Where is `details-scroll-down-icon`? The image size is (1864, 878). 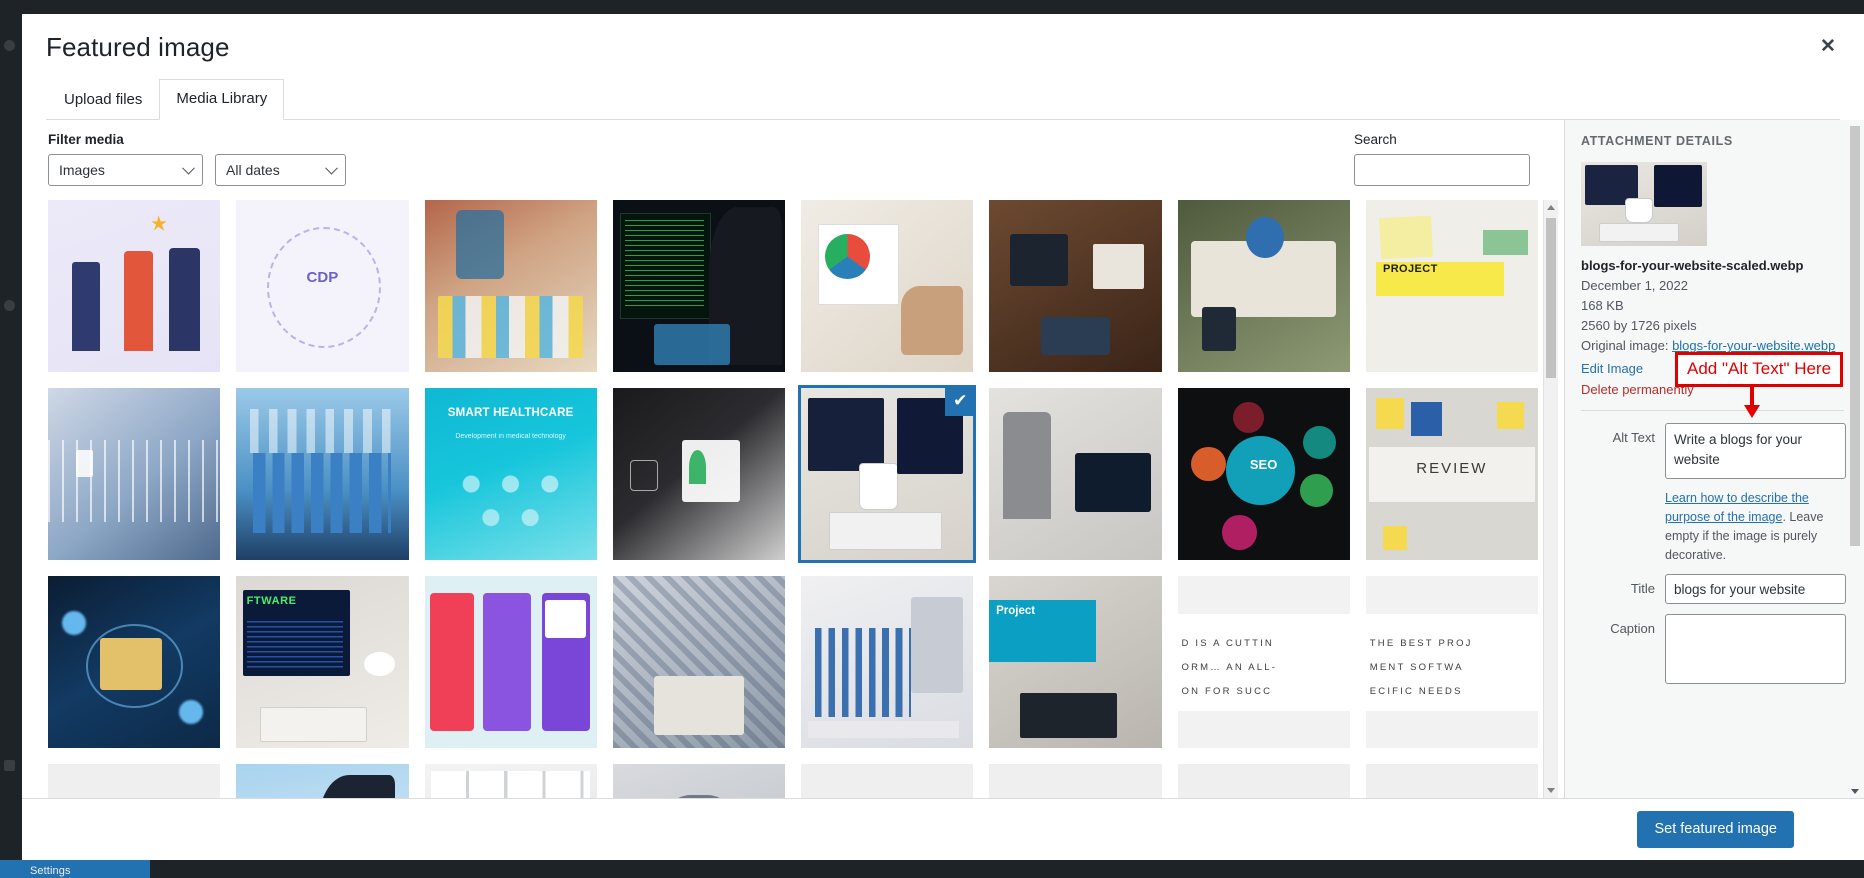 details-scroll-down-icon is located at coordinates (1855, 791).